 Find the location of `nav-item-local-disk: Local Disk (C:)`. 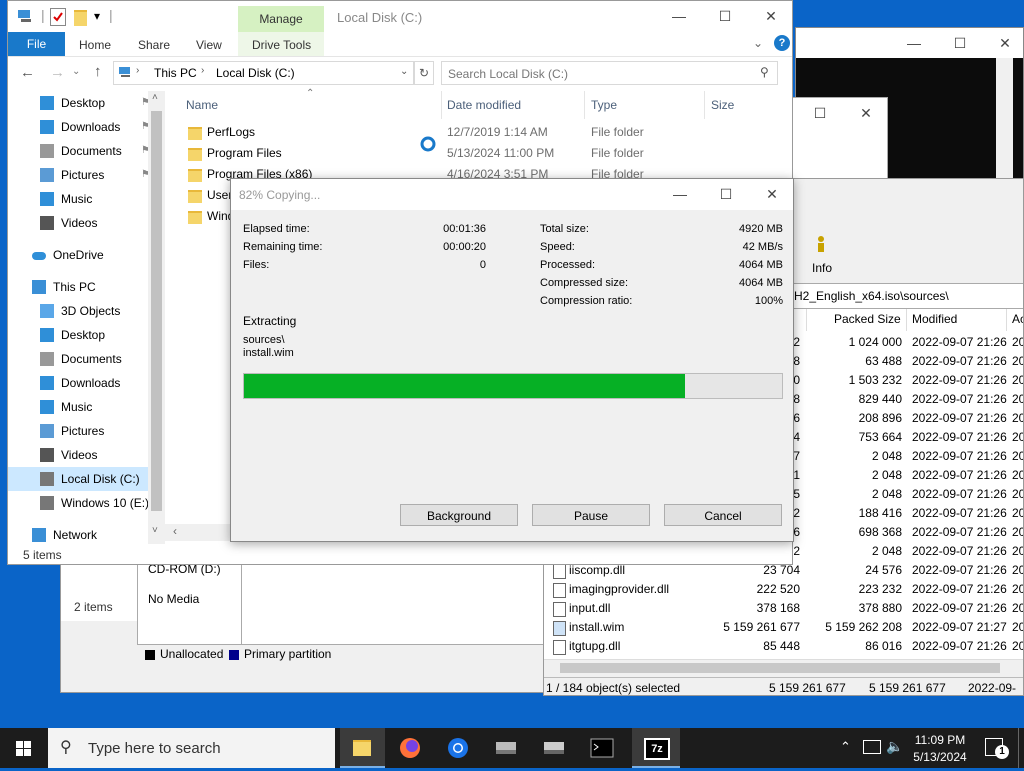

nav-item-local-disk: Local Disk (C:) is located at coordinates (83, 479).